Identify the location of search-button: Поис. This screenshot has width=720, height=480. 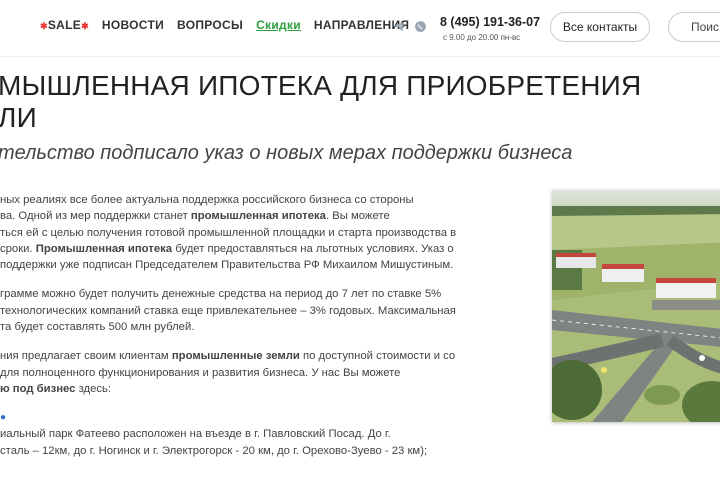
(694, 27).